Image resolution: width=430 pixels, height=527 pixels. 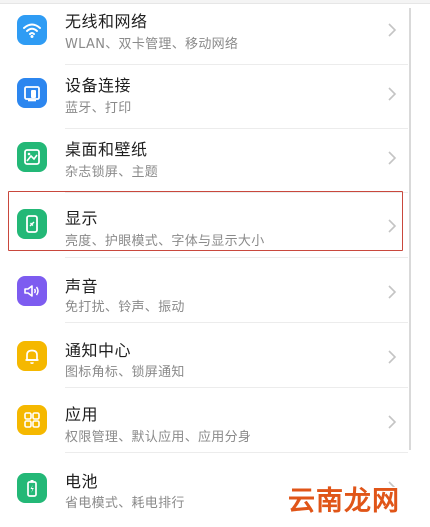 What do you see at coordinates (98, 350) in the screenshot?
I see `item-title: 通知中心` at bounding box center [98, 350].